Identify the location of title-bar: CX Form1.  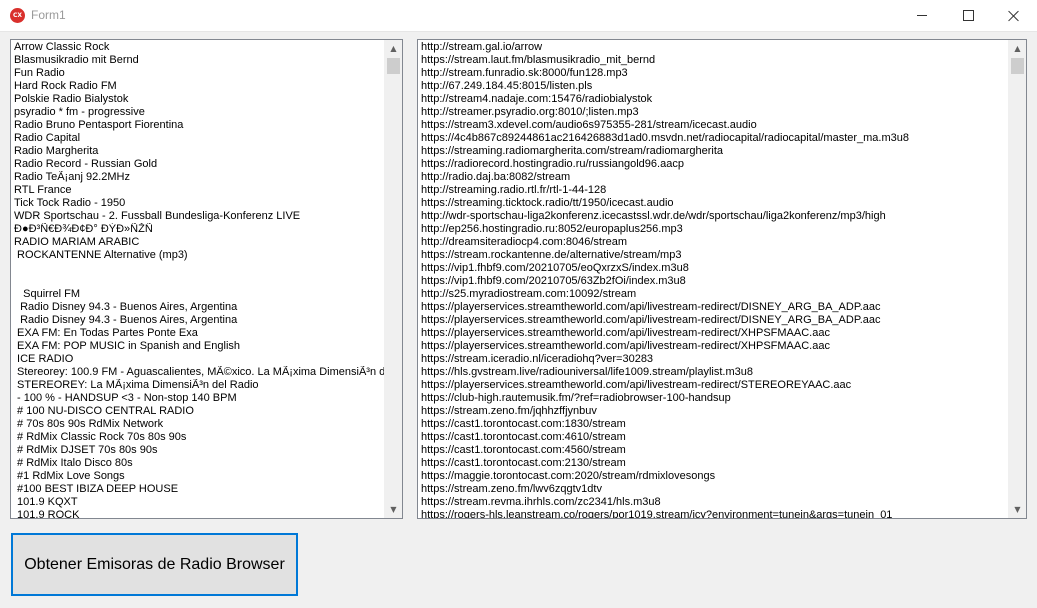
(518, 16).